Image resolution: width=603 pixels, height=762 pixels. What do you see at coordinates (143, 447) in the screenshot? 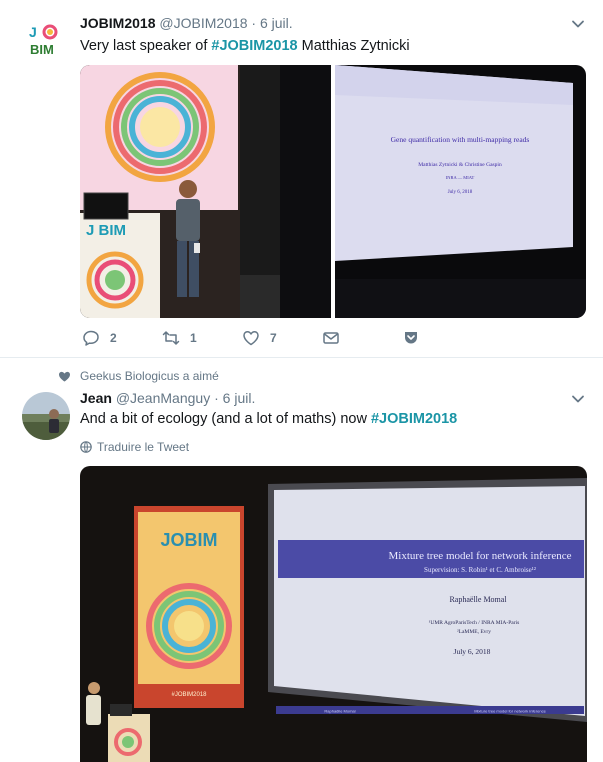
I see `translate-label: Traduire le Tweet` at bounding box center [143, 447].